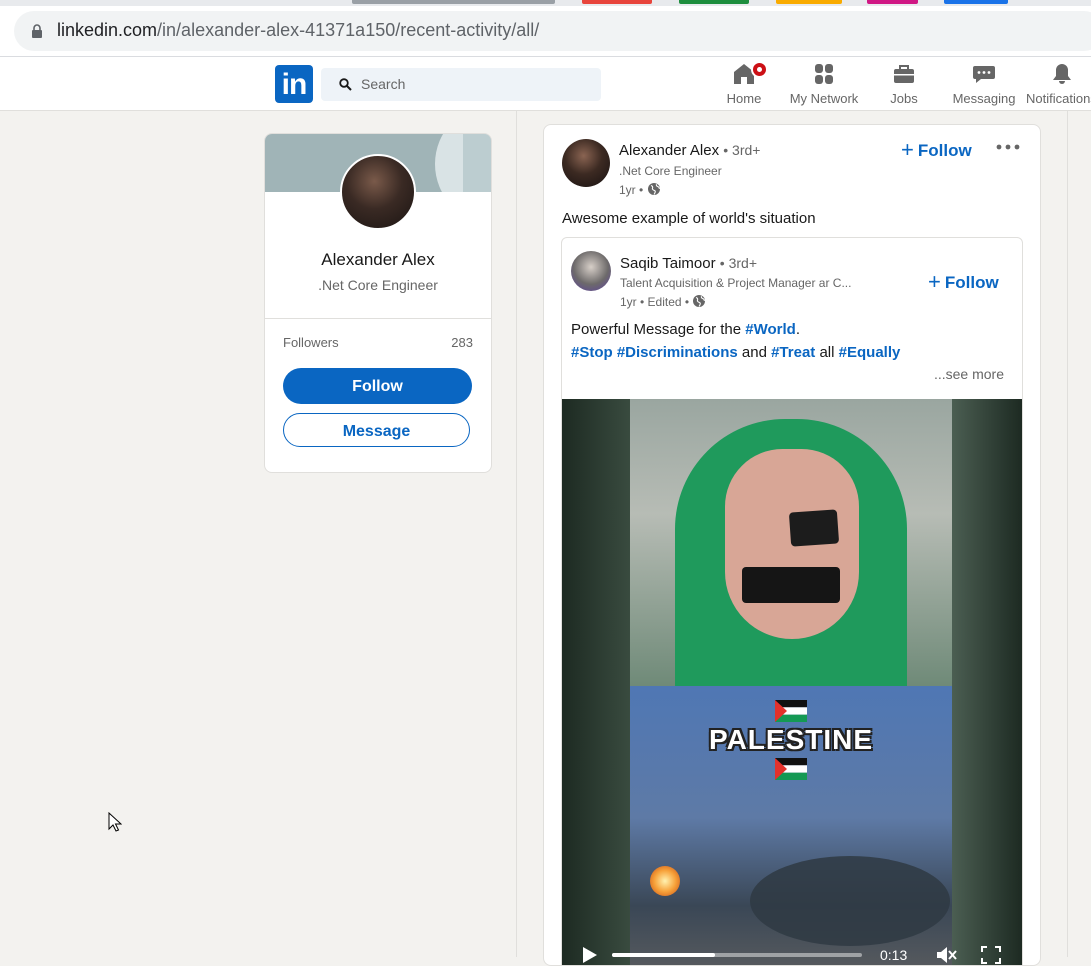 Image resolution: width=1091 pixels, height=966 pixels. I want to click on bell-icon, so click(1062, 74).